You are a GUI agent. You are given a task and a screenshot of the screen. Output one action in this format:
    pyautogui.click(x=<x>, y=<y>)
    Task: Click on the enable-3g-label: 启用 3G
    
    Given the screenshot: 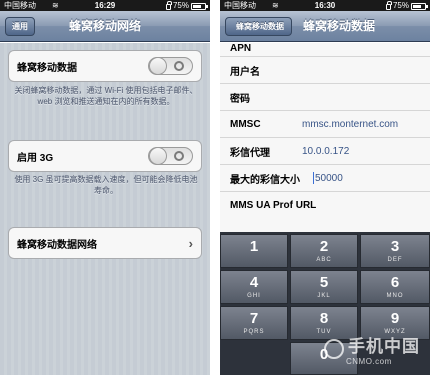 What is the action you would take?
    pyautogui.click(x=35, y=158)
    